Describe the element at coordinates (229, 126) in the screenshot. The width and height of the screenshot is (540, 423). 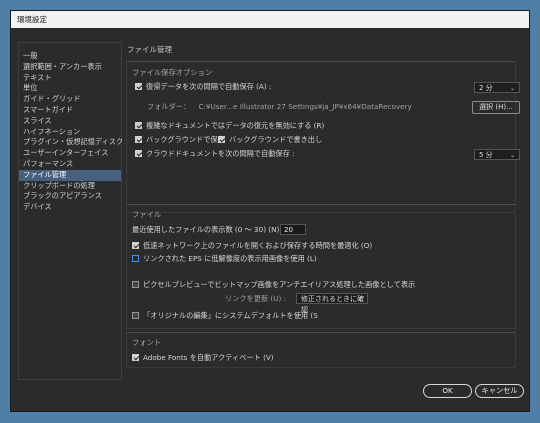
I see `disable-recovery-checkbox: 複雑なドキュメントではデータの復元を無効にする (R)` at that location.